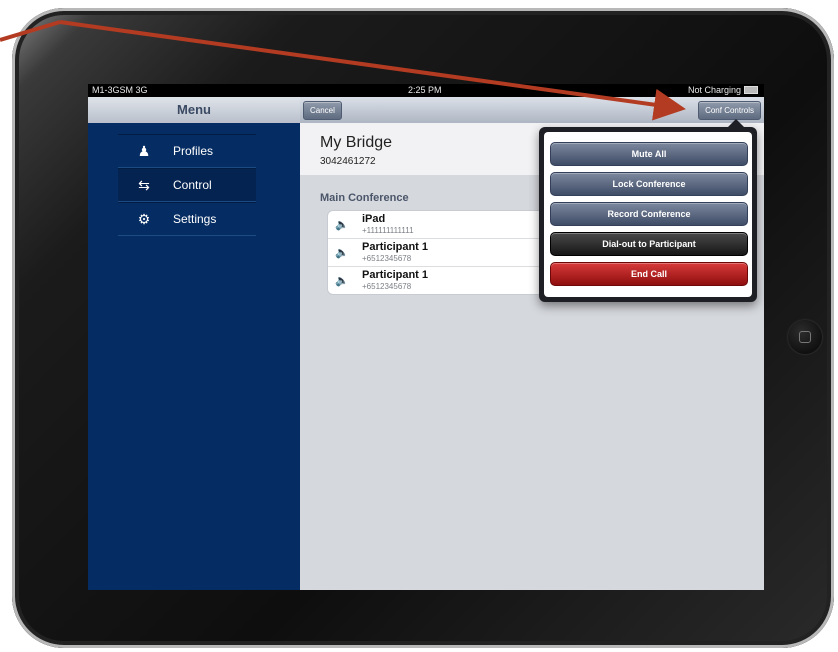 The image size is (838, 652). Describe the element at coordinates (649, 184) in the screenshot. I see `lock-conference-button: Lock Conference` at that location.